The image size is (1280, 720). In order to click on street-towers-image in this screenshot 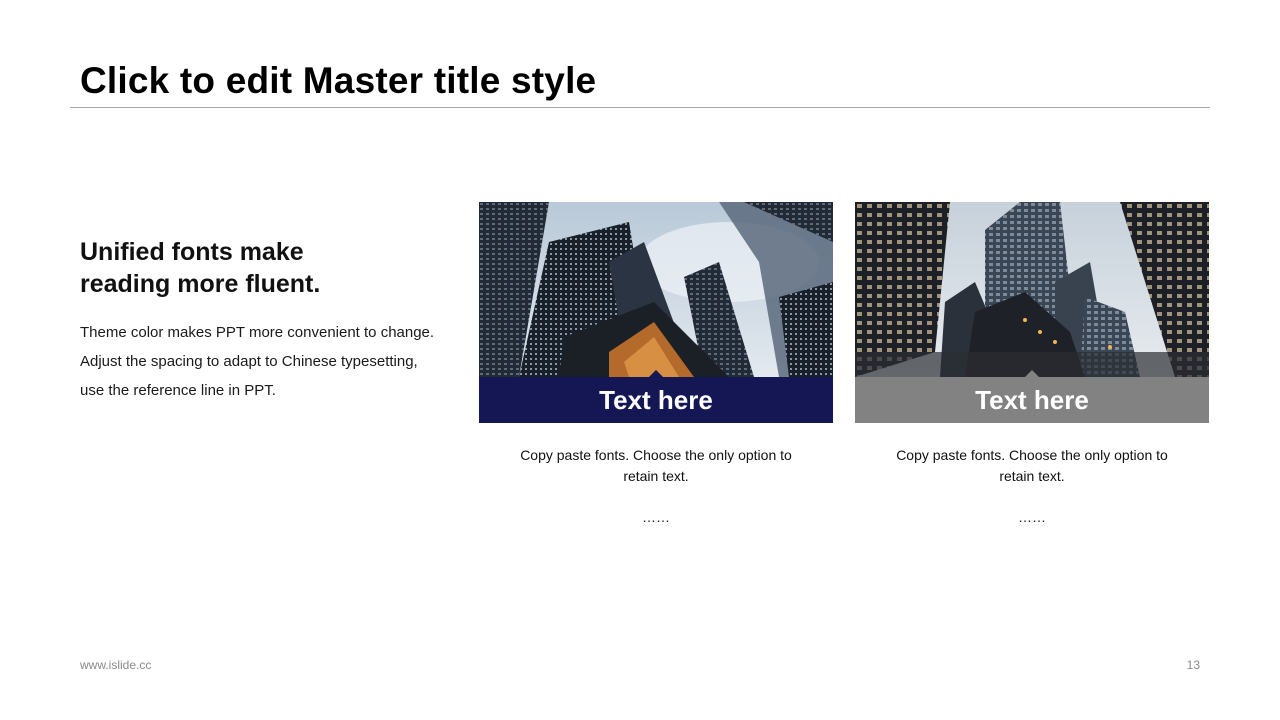, I will do `click(1032, 289)`.